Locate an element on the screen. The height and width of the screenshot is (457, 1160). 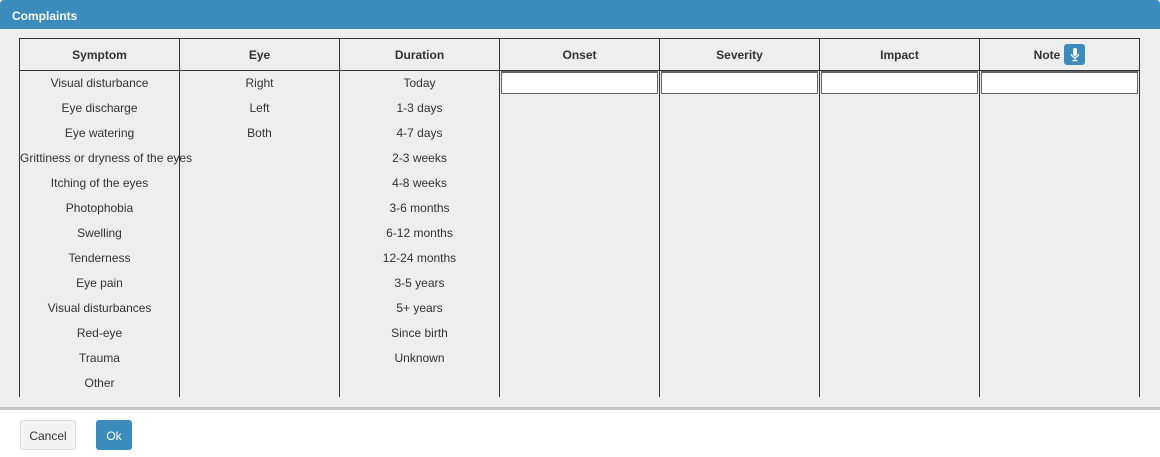
symptom-option: Tenderness is located at coordinates (99, 258).